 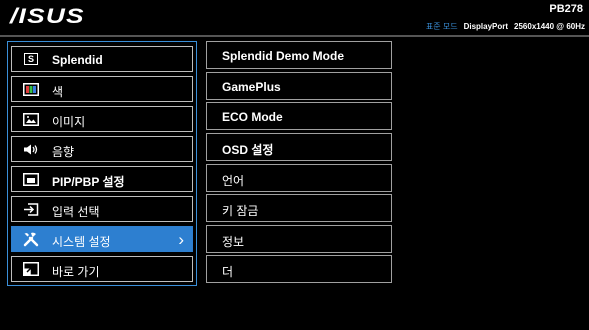 I want to click on menu-item-splendid: S Splendid, so click(x=102, y=59).